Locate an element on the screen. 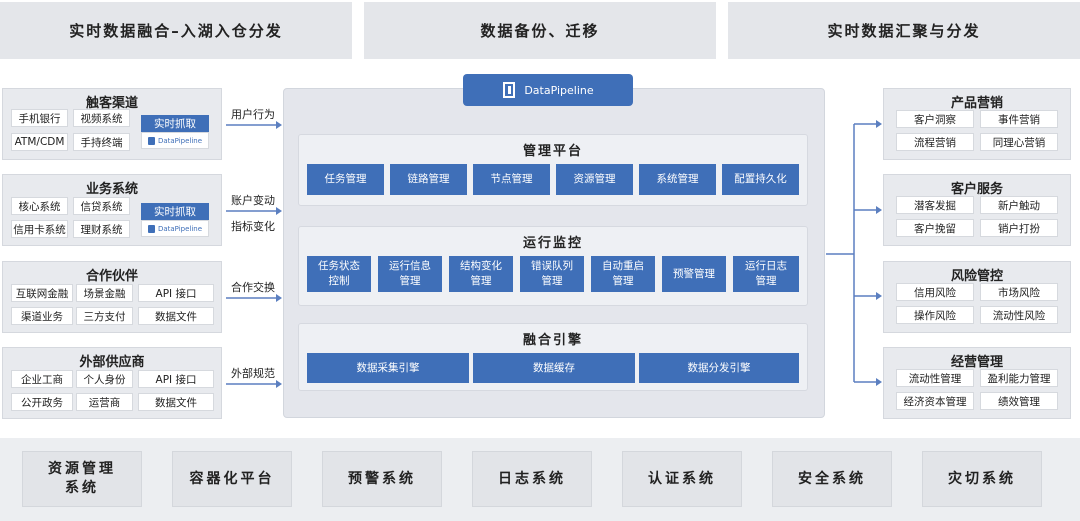 The width and height of the screenshot is (1080, 521). bottom-system-label: 资源管理 is located at coordinates (82, 469).